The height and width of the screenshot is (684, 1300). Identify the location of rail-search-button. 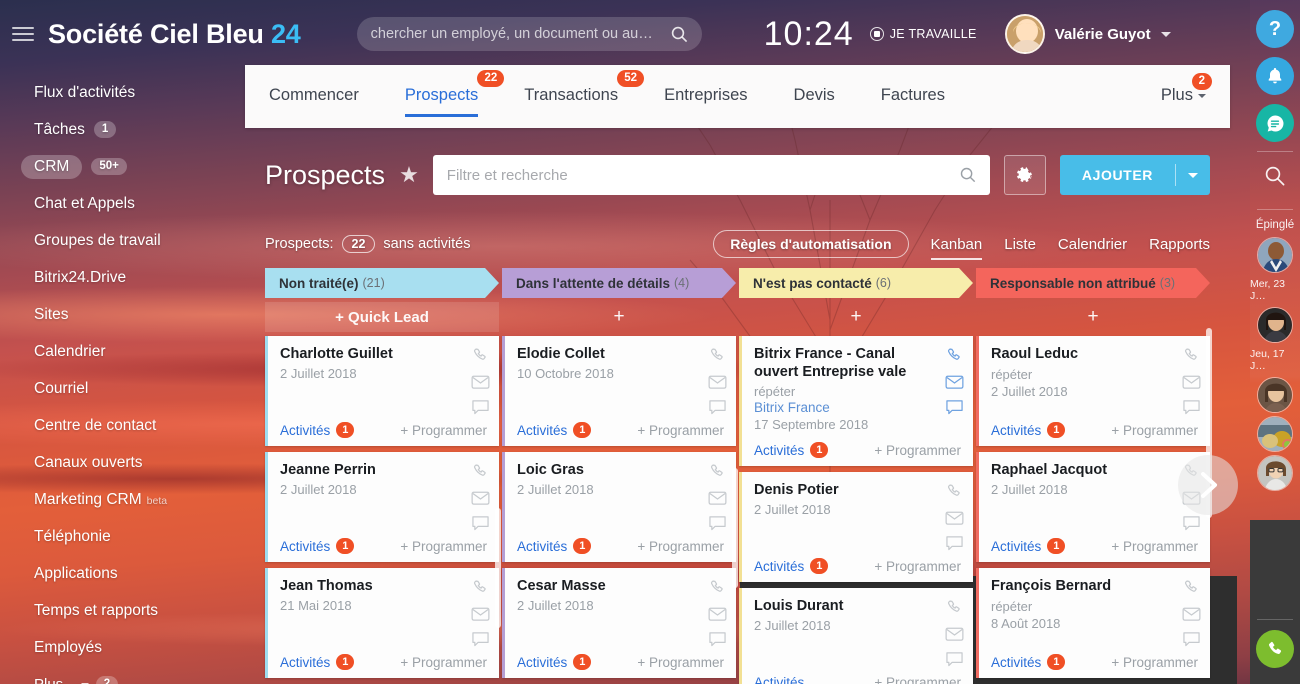
(1275, 178).